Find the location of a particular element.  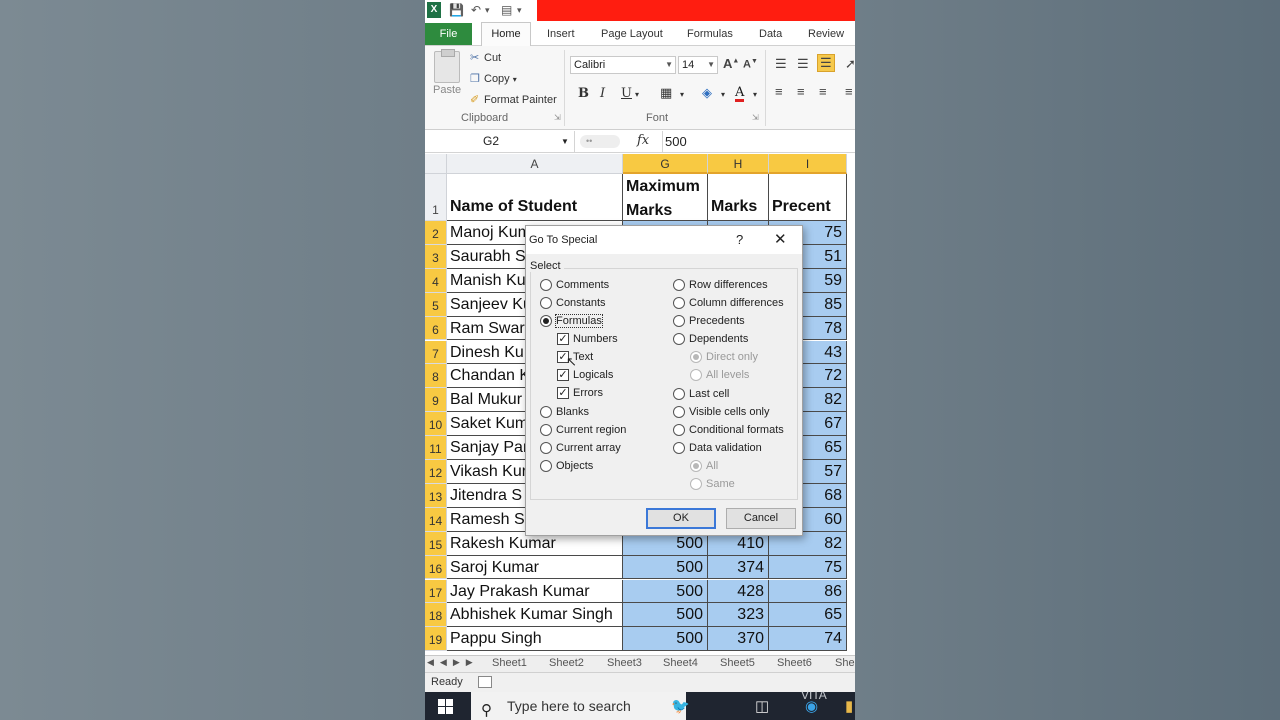

font-color-dropdown-icon: ▾ is located at coordinates (755, 94).